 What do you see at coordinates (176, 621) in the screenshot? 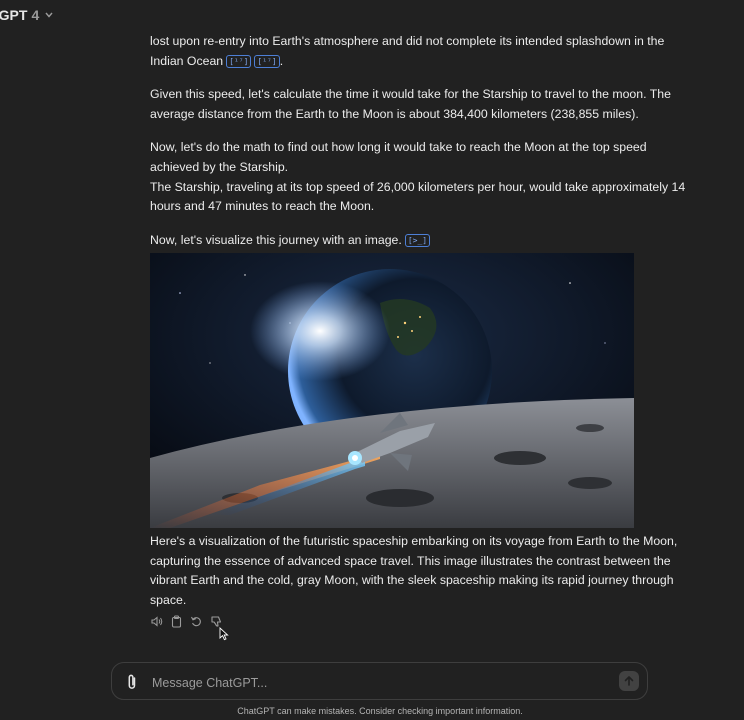
I see `clipboard-icon` at bounding box center [176, 621].